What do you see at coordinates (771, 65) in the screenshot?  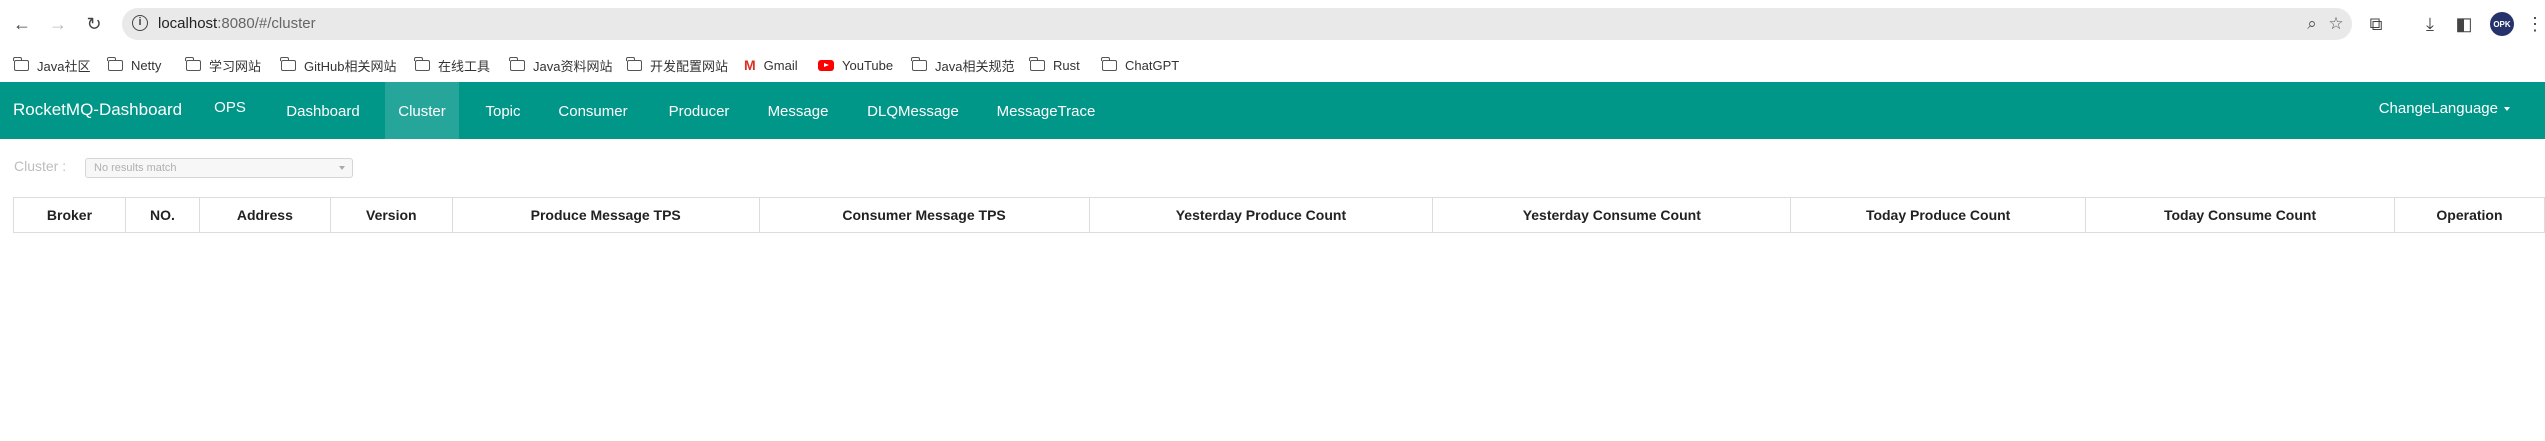 I see `bookmark-gmail: M Gmail` at bounding box center [771, 65].